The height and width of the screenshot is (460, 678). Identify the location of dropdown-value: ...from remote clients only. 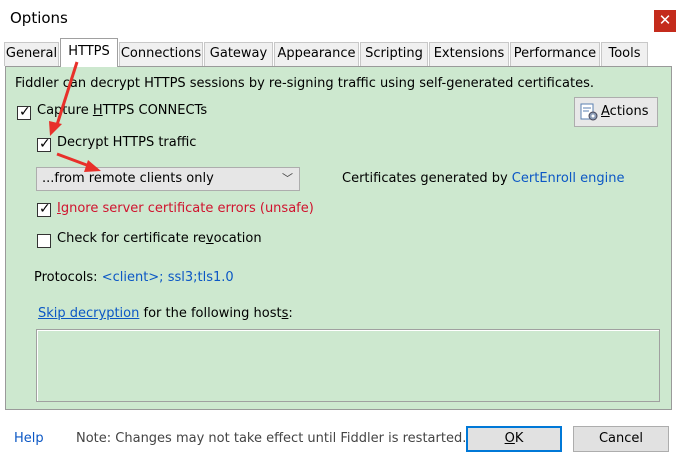
(128, 178).